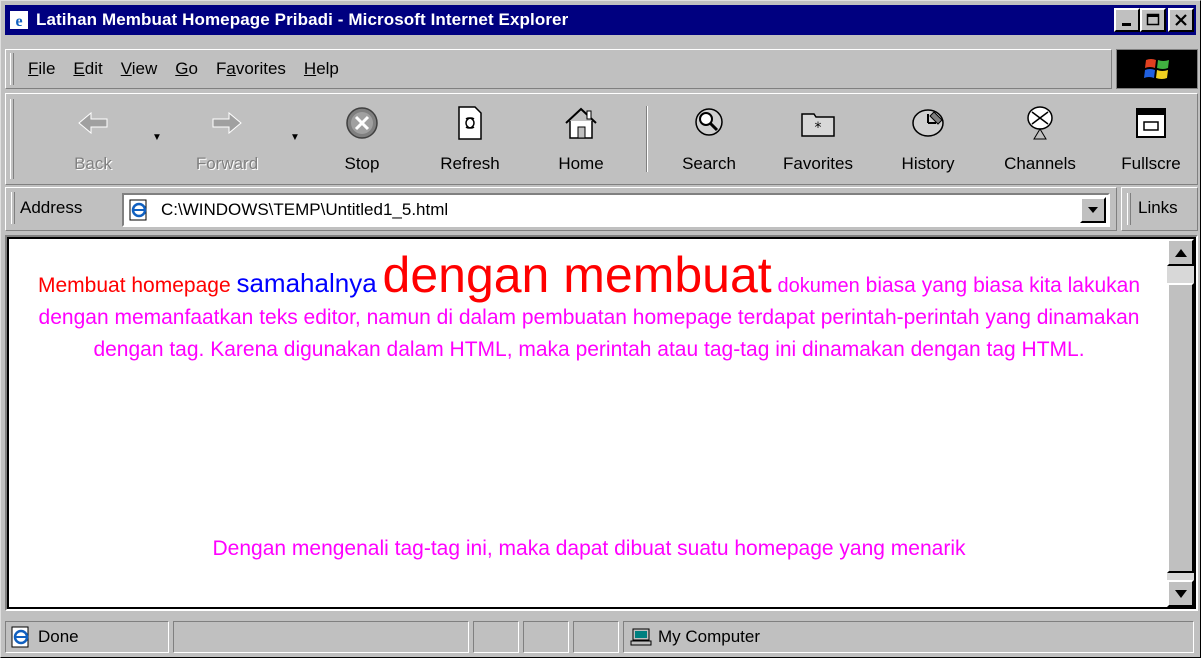 The image size is (1201, 658). Describe the element at coordinates (928, 123) in the screenshot. I see `history-icon` at that location.